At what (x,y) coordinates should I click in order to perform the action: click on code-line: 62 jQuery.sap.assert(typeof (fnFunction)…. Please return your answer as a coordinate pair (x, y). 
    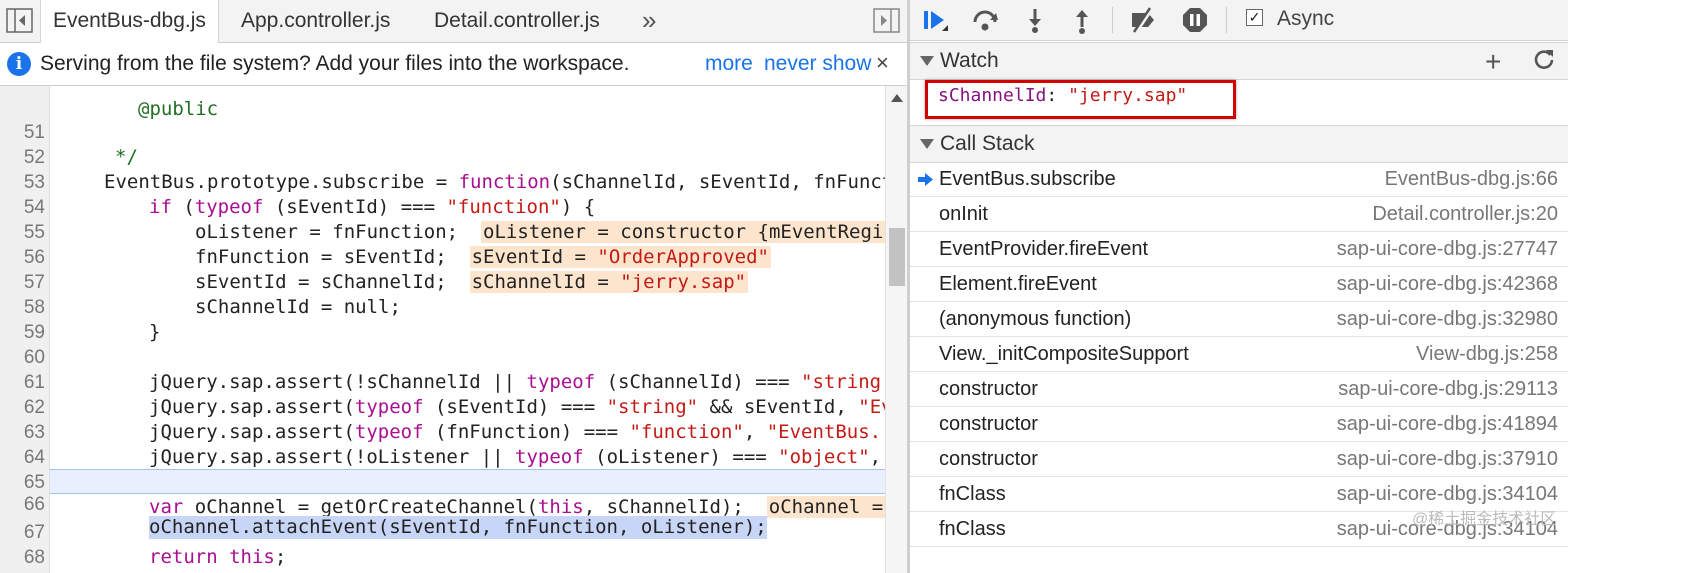
    Looking at the image, I should click on (442, 406).